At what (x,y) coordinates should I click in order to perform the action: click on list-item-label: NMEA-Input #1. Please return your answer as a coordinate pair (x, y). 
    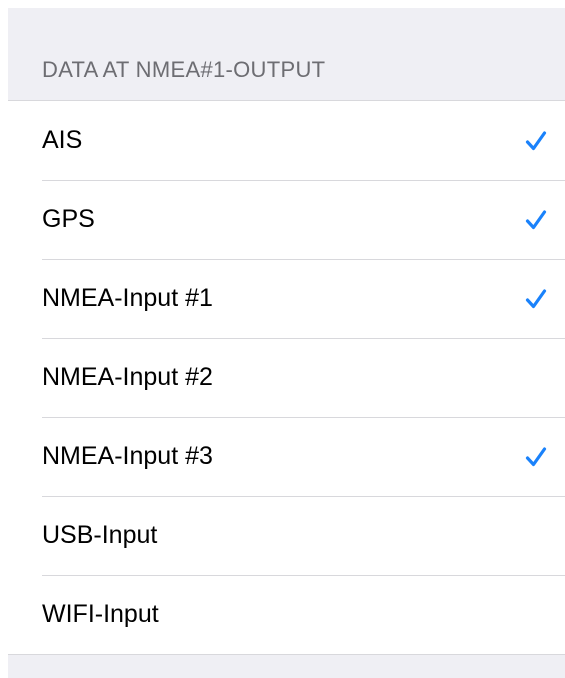
    Looking at the image, I should click on (127, 298).